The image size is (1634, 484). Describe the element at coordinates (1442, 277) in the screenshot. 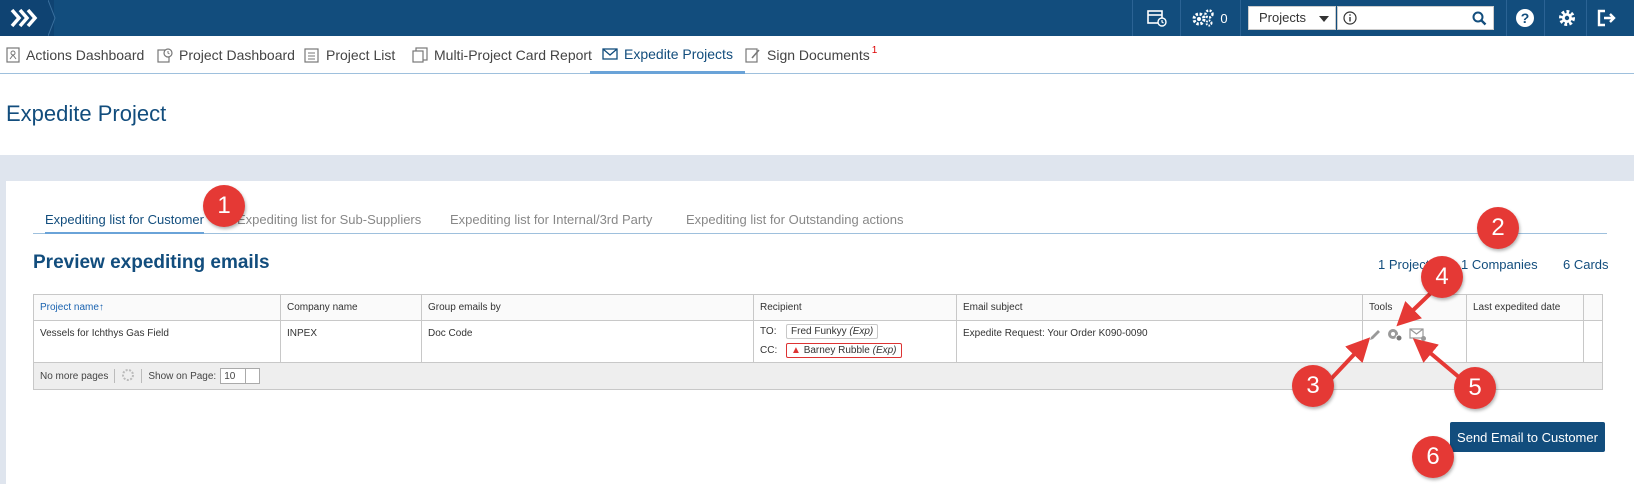

I see `annotation-badge-4: 4` at that location.